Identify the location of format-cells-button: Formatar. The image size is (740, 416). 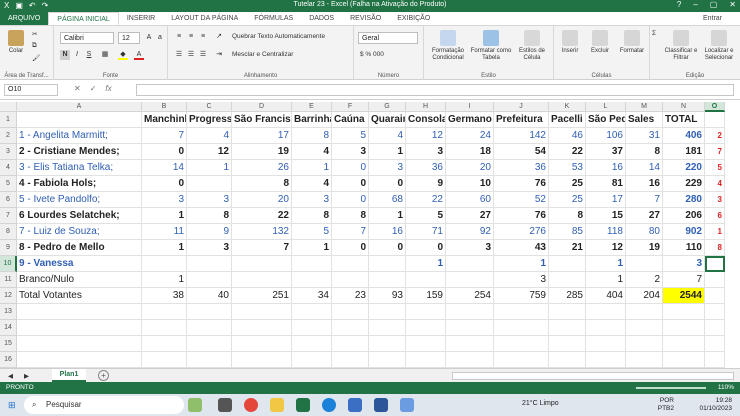
(632, 42).